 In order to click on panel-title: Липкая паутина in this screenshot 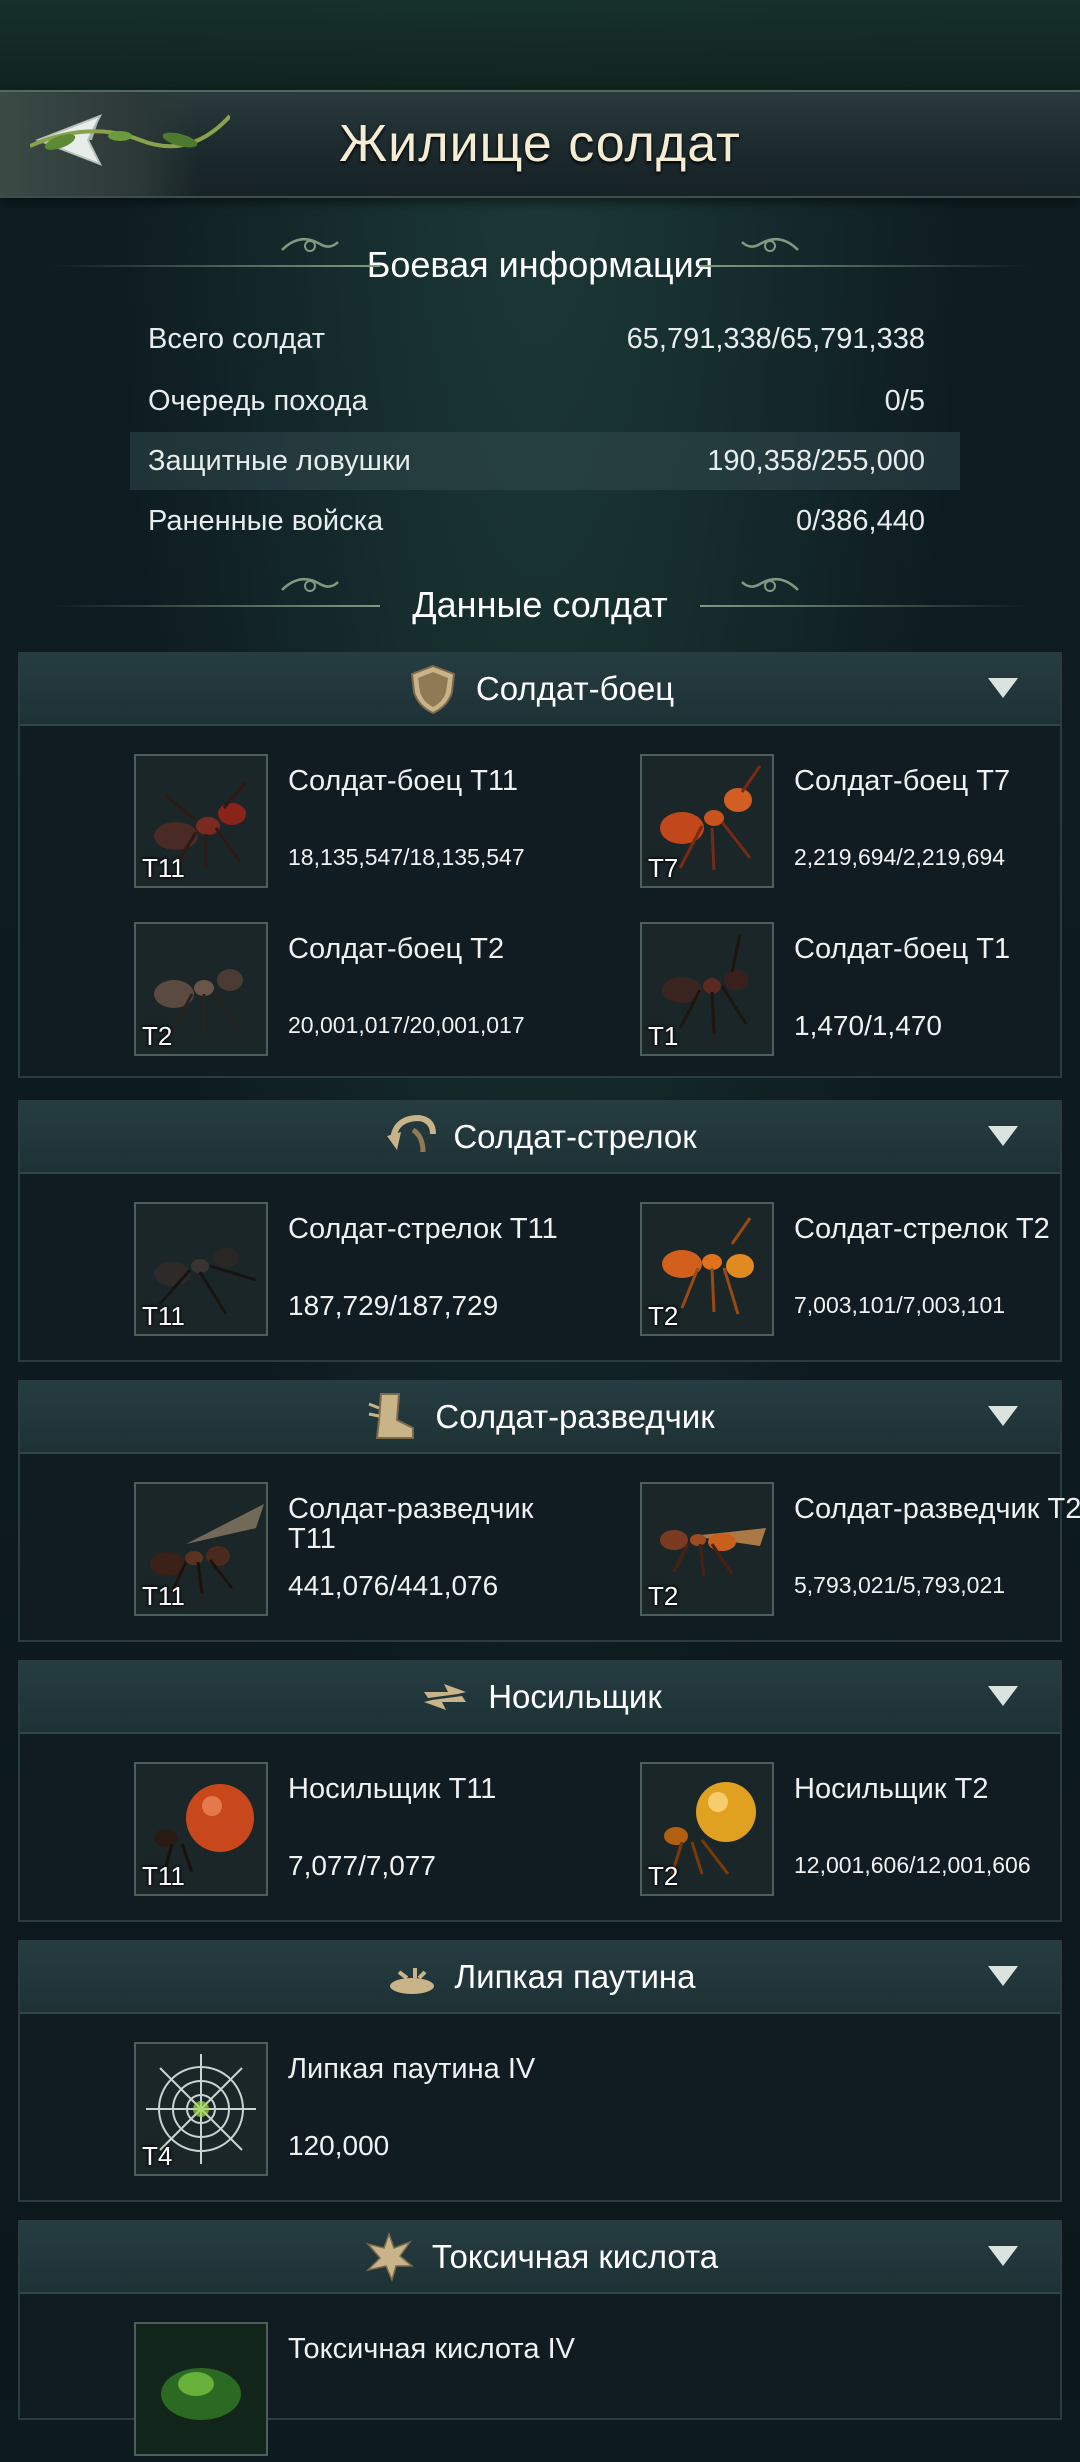, I will do `click(575, 1976)`.